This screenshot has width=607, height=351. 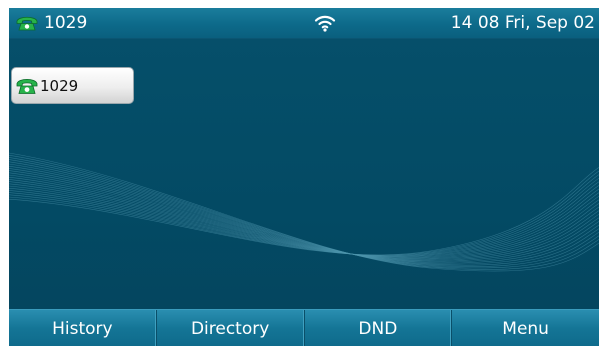 What do you see at coordinates (522, 23) in the screenshot?
I see `status-datetime: 14 08 Fri, Sep 02` at bounding box center [522, 23].